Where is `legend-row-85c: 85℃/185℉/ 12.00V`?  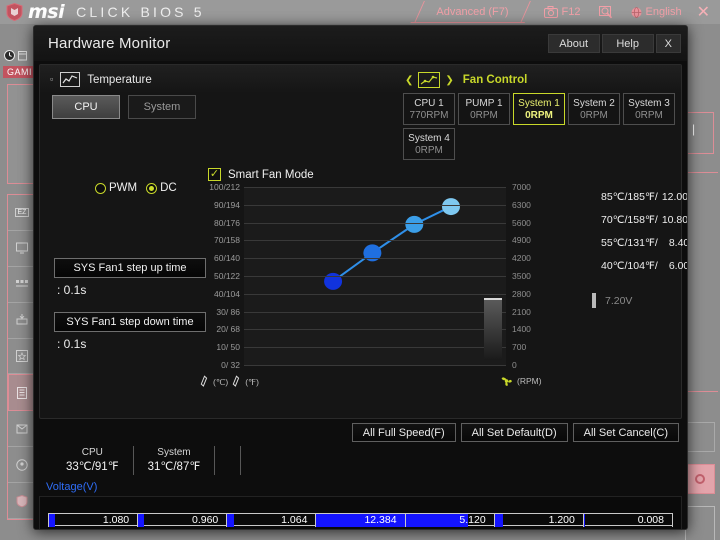
legend-row-85c: 85℃/185℉/ 12.00V is located at coordinates (640, 196).